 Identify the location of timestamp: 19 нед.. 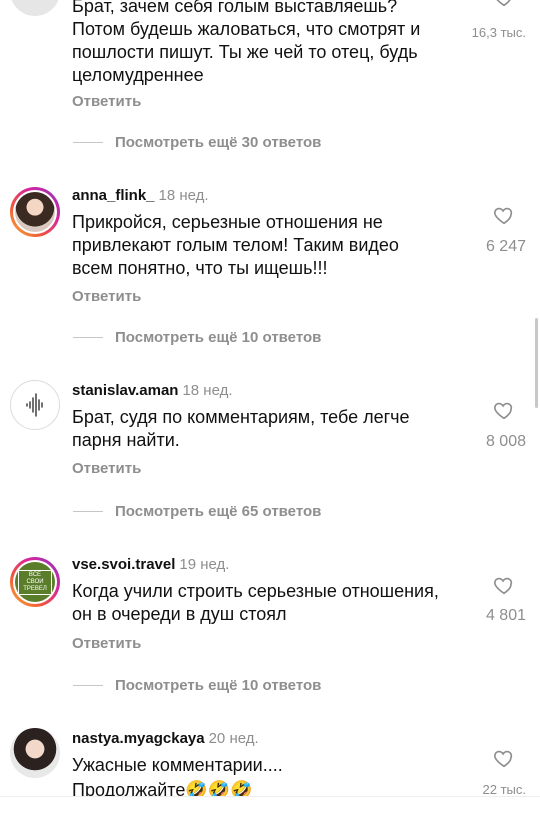
(204, 564).